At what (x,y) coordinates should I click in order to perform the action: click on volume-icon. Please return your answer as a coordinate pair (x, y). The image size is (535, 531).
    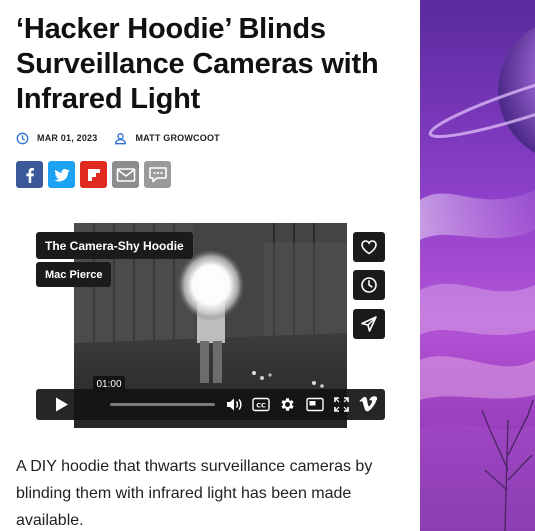
    Looking at the image, I should click on (234, 404).